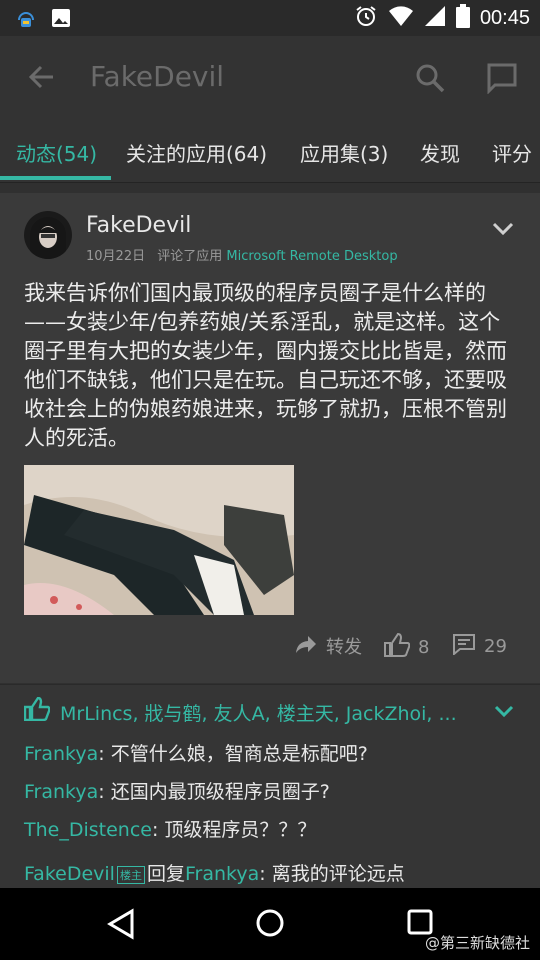 The width and height of the screenshot is (540, 960). Describe the element at coordinates (430, 80) in the screenshot. I see `search-icon` at that location.